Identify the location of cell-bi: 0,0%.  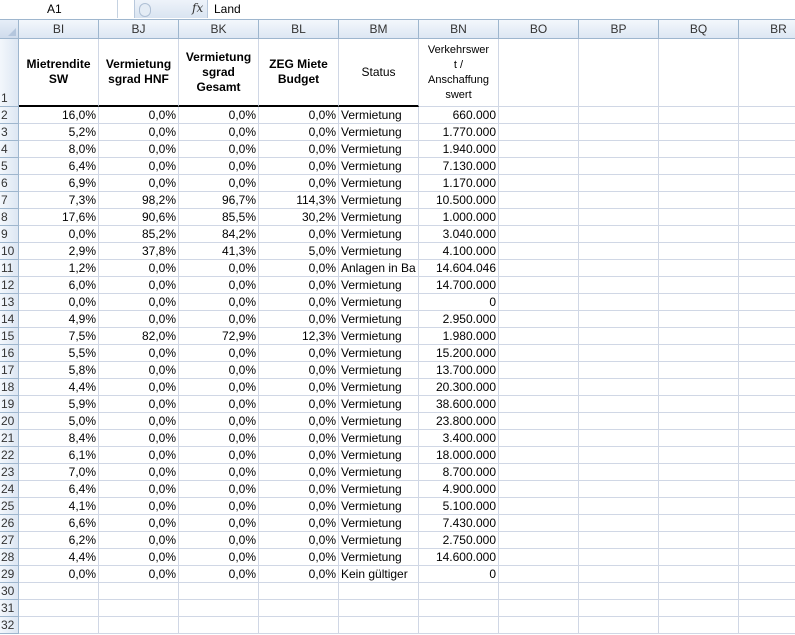
(59, 302).